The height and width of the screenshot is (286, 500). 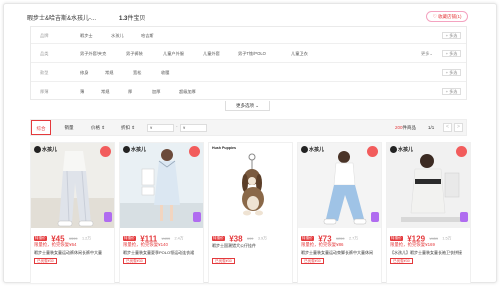 I want to click on filter-option: 儿童外套, so click(x=211, y=54).